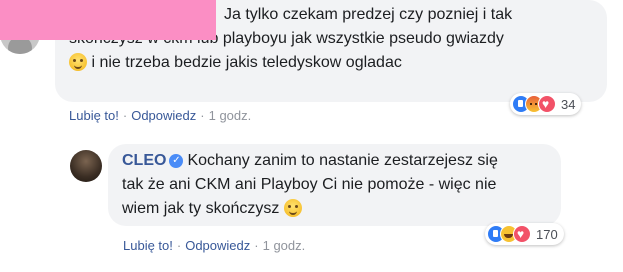 This screenshot has width=623, height=272. Describe the element at coordinates (212, 209) in the screenshot. I see `reply-text-line: wiem jak ty skończysz` at that location.